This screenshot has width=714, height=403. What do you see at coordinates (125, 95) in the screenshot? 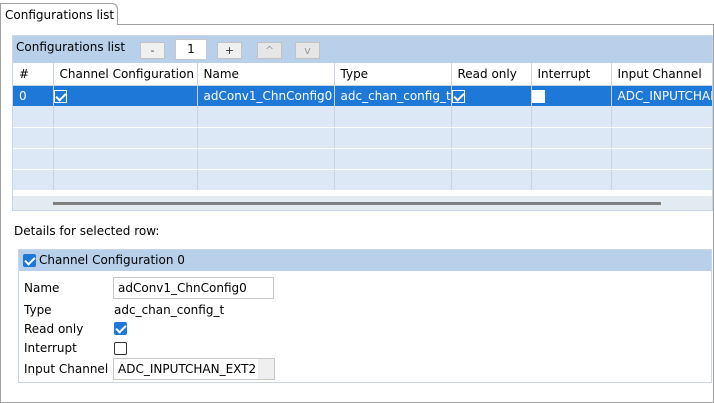
I see `row-channel-configuration-cell` at bounding box center [125, 95].